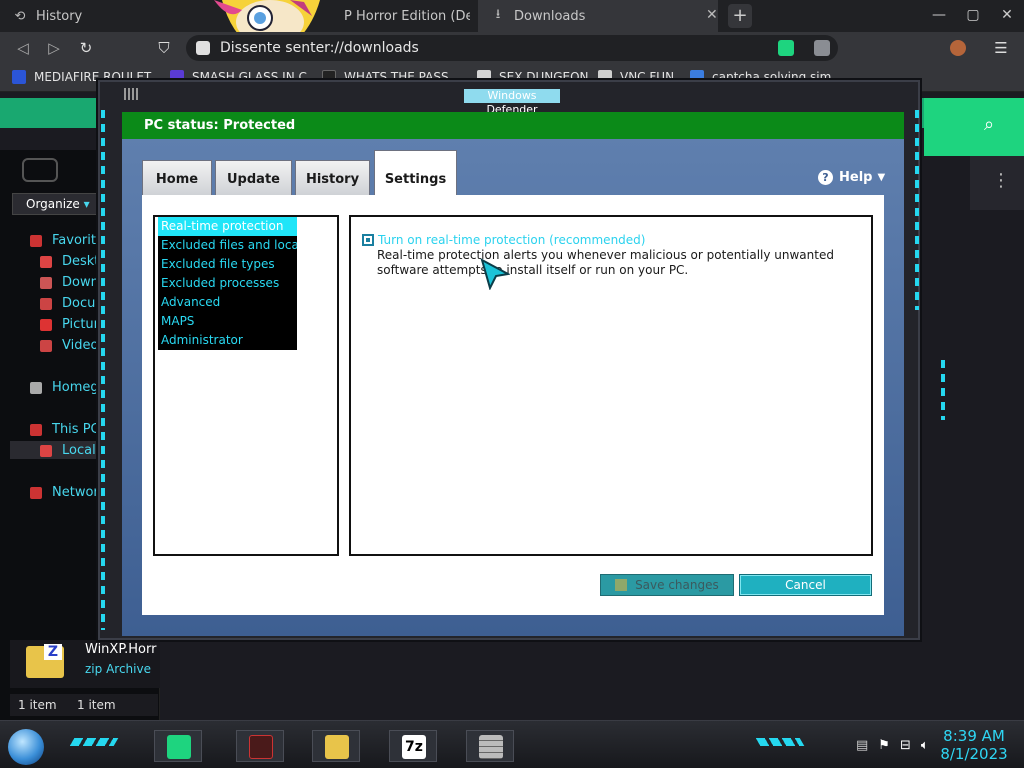 This screenshot has height=768, width=1024. What do you see at coordinates (118, 669) in the screenshot?
I see `file-type: zip Archive` at bounding box center [118, 669].